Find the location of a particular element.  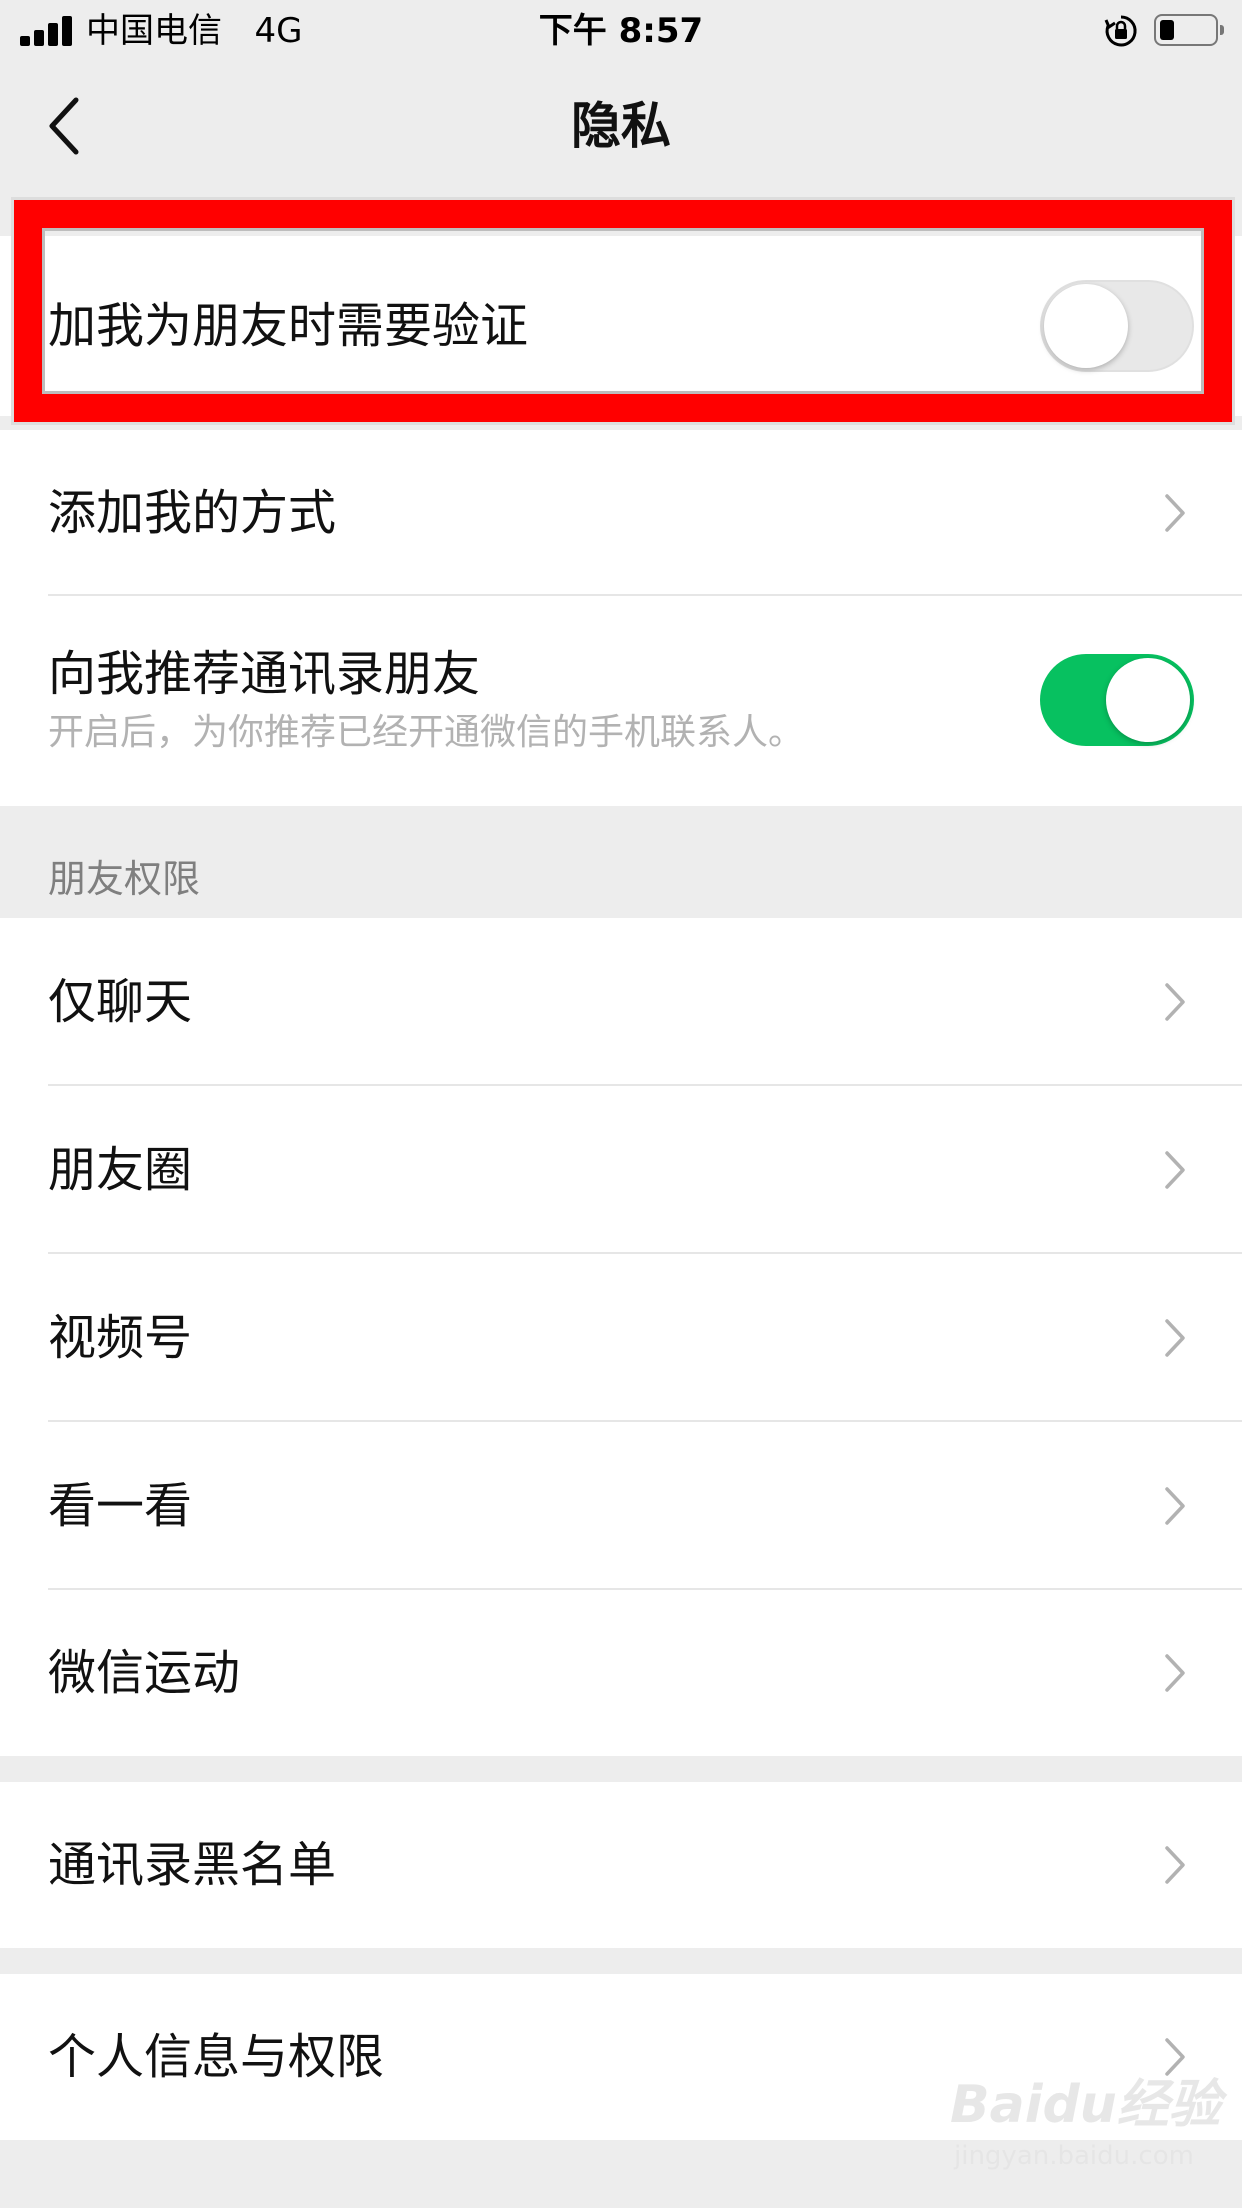

blacklist-group: 通讯录黑名单 is located at coordinates (621, 1865).